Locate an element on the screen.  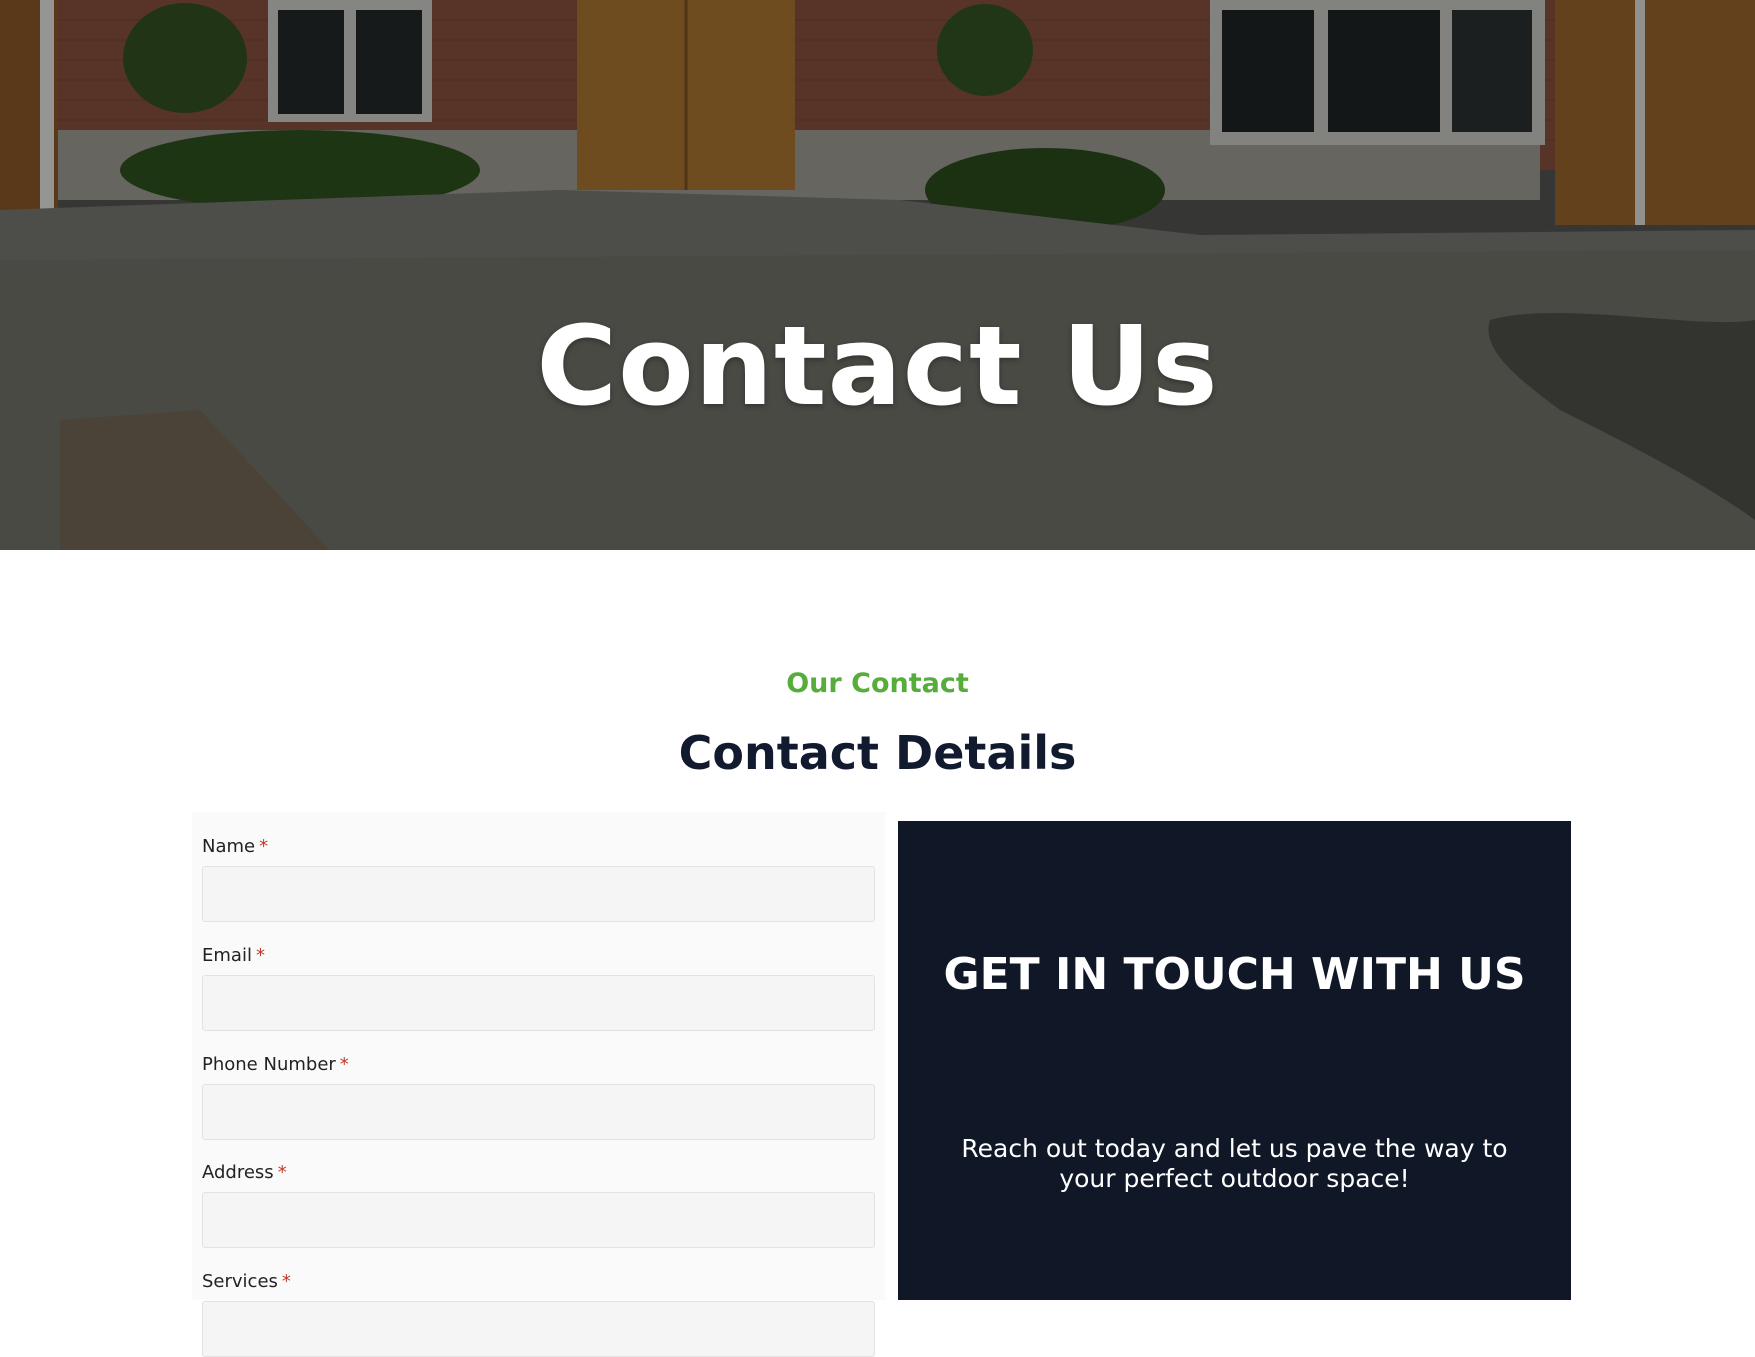
name-label: Name * is located at coordinates (235, 846).